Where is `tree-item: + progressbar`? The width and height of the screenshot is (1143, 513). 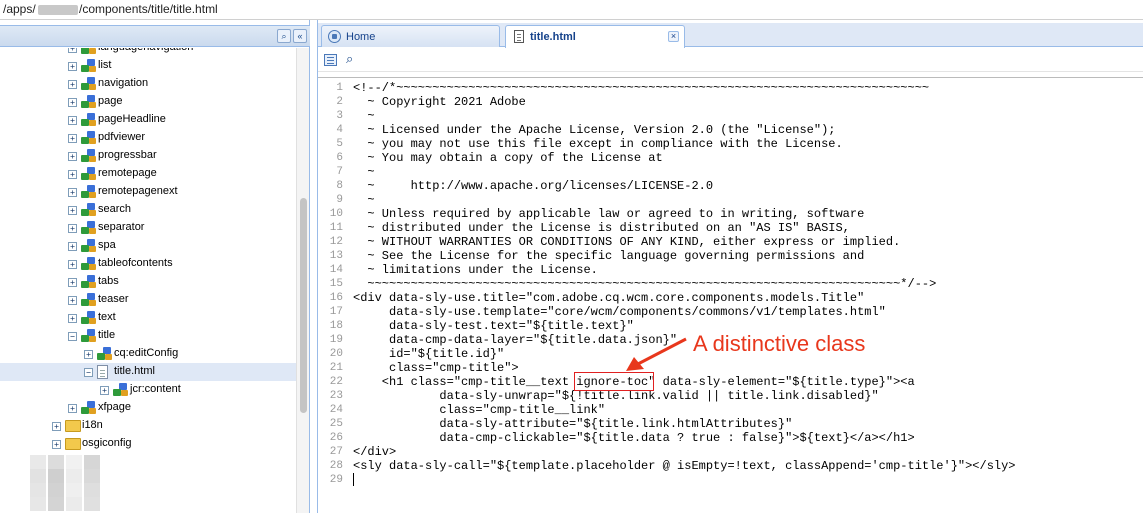 tree-item: + progressbar is located at coordinates (148, 156).